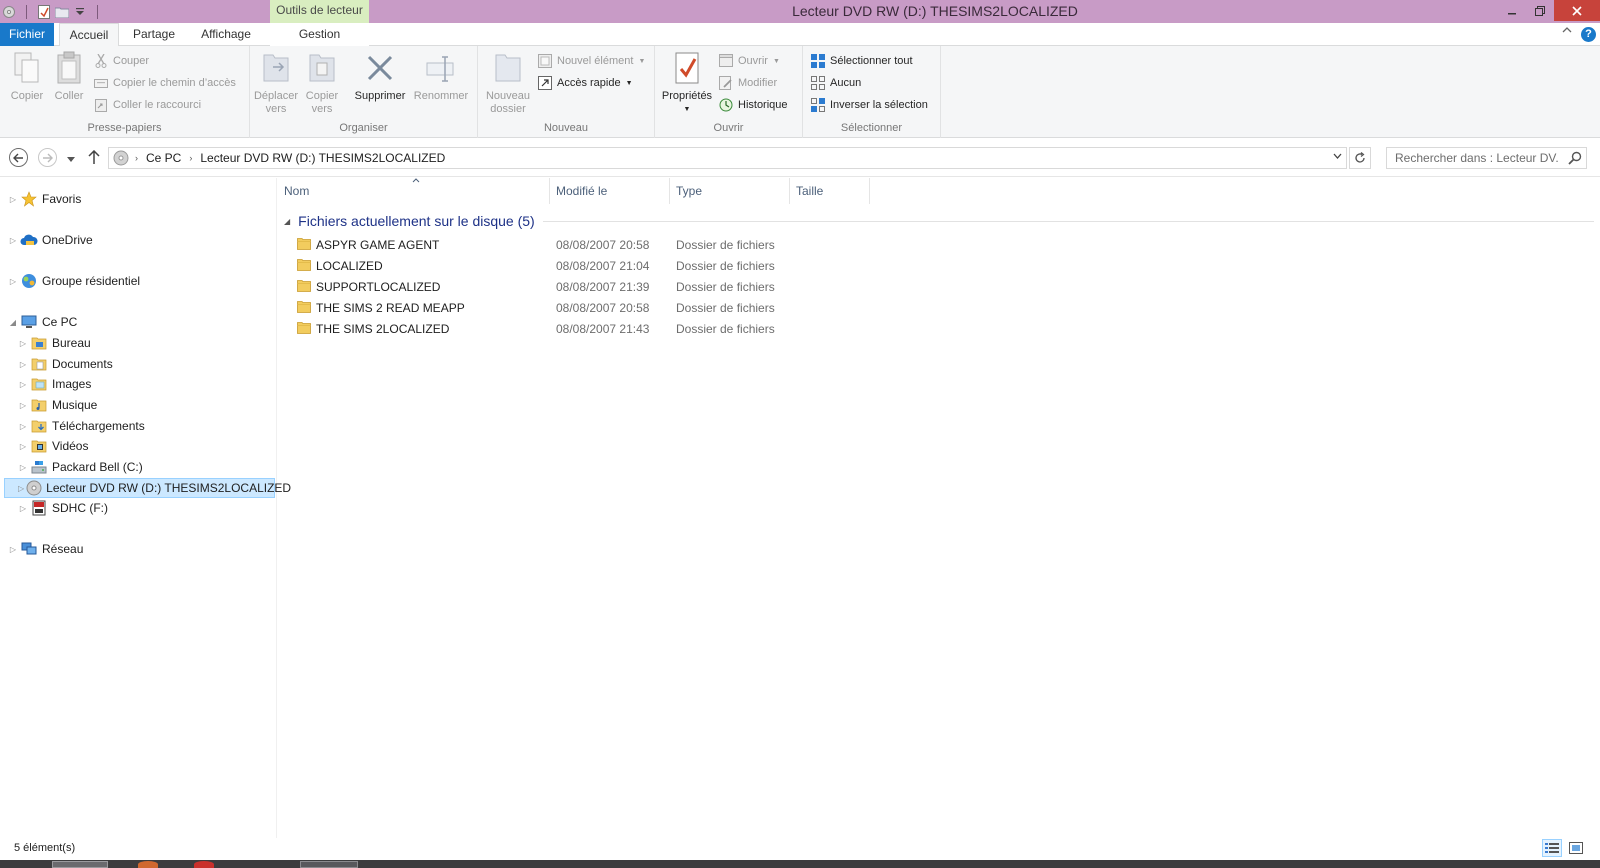  What do you see at coordinates (13, 322) in the screenshot?
I see `collapse-arrow-icon: ◢` at bounding box center [13, 322].